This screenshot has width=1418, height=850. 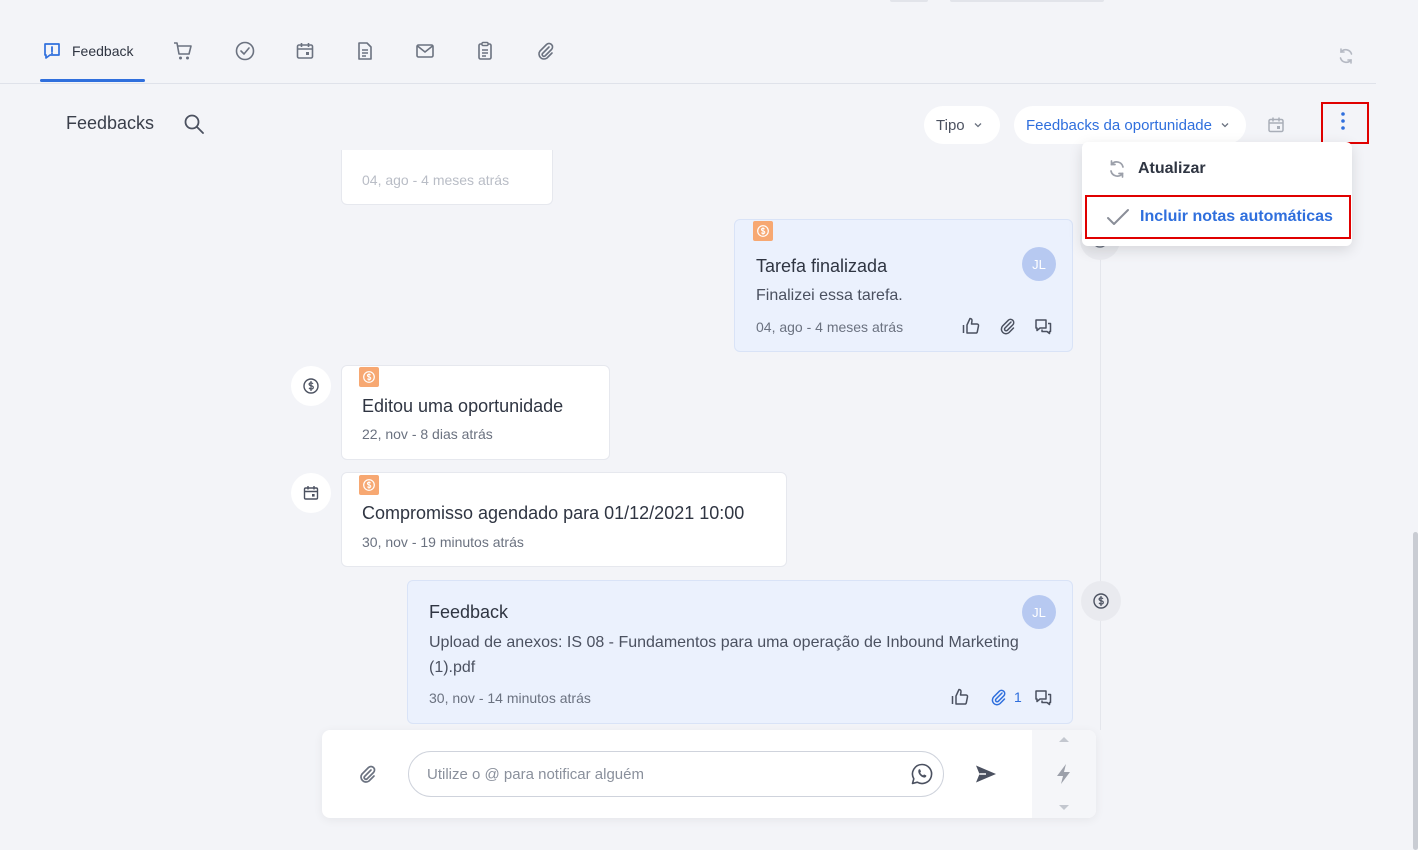 I want to click on page-title: Feedbacks, so click(x=110, y=123).